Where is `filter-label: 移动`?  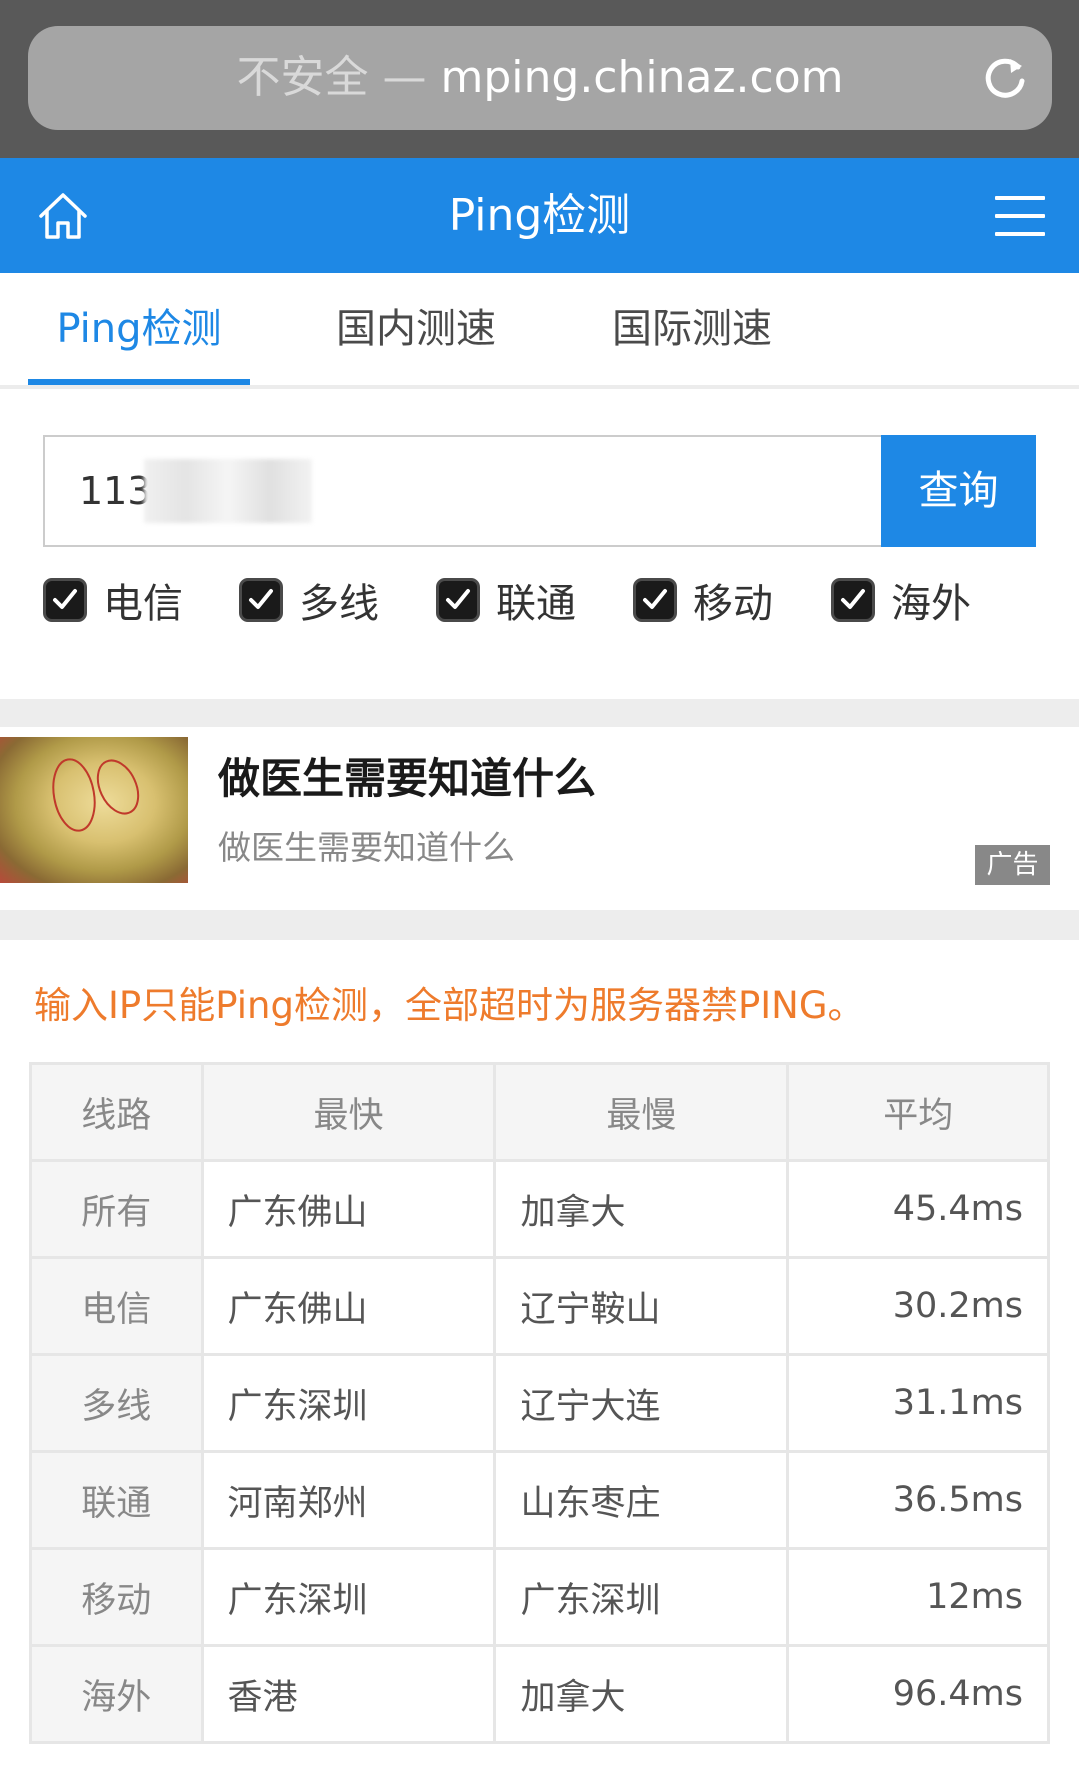
filter-label: 移动 is located at coordinates (733, 604).